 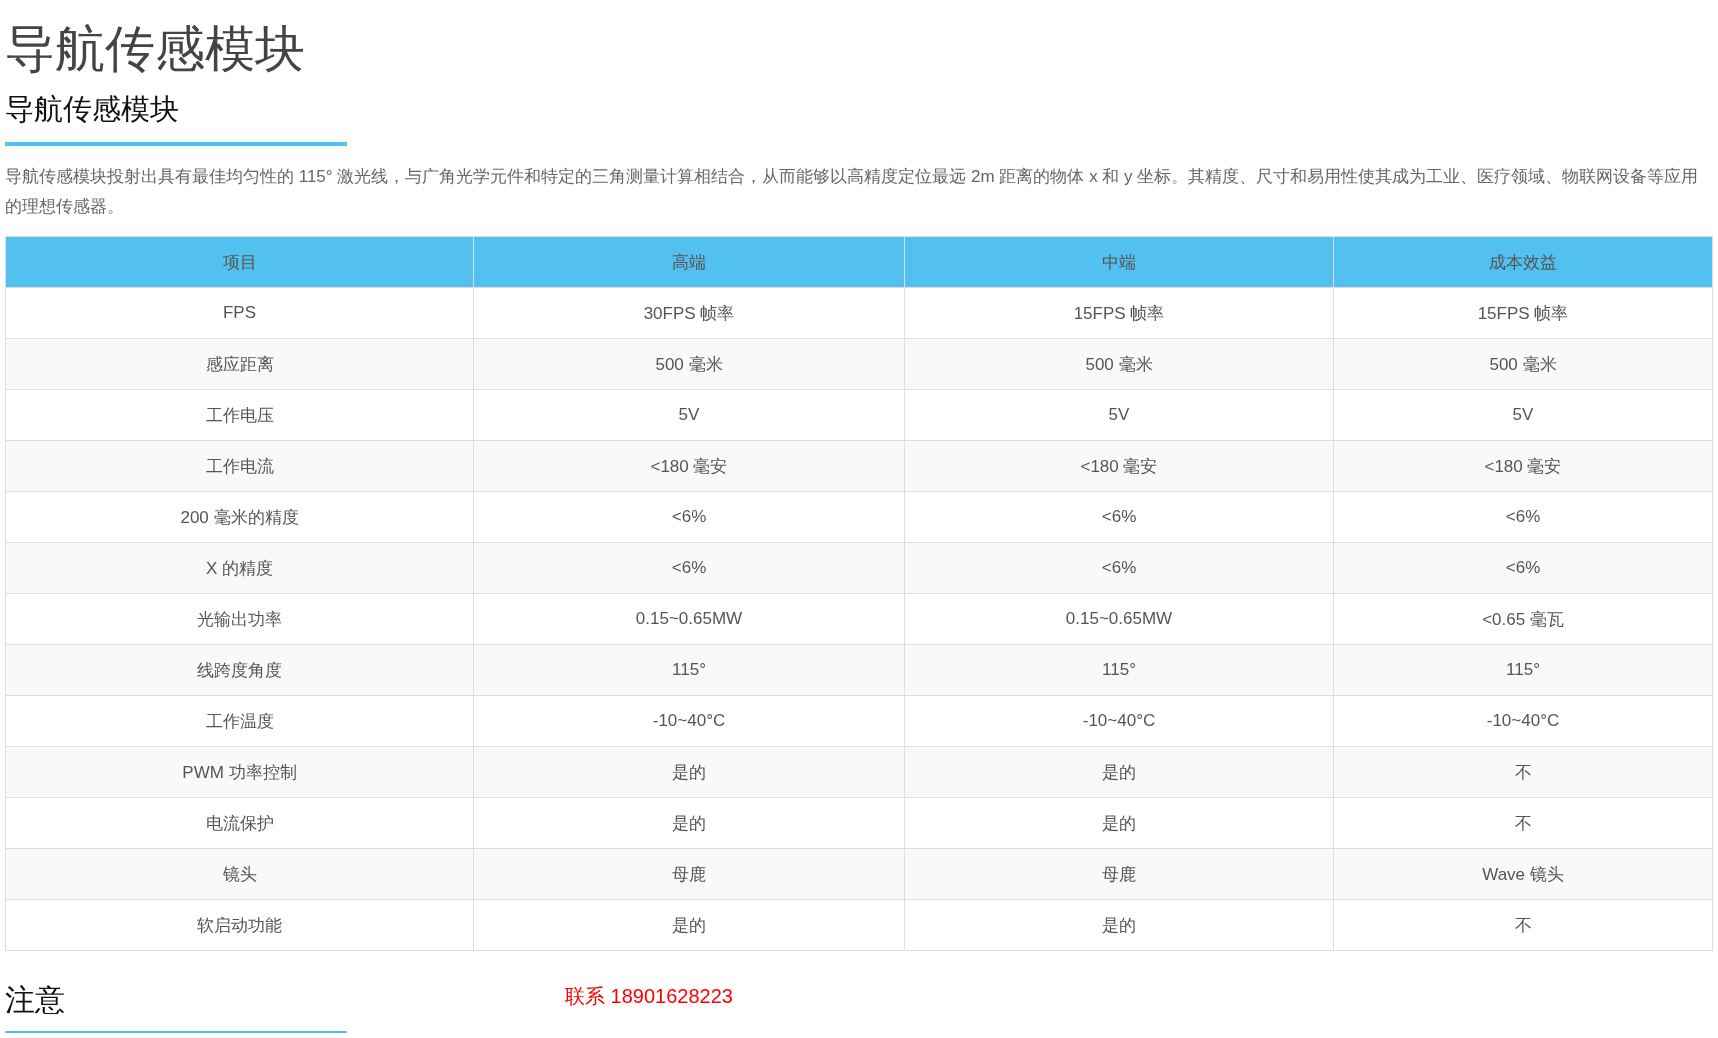 I want to click on table-cell: <0.65 毫瓦, so click(x=1523, y=619).